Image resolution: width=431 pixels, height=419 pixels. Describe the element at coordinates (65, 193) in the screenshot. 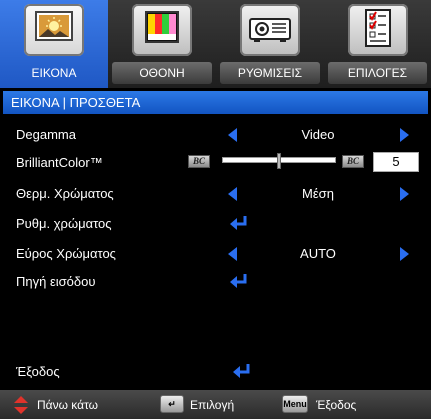

I see `color-temp-label: Θερμ. Χρώματος` at that location.